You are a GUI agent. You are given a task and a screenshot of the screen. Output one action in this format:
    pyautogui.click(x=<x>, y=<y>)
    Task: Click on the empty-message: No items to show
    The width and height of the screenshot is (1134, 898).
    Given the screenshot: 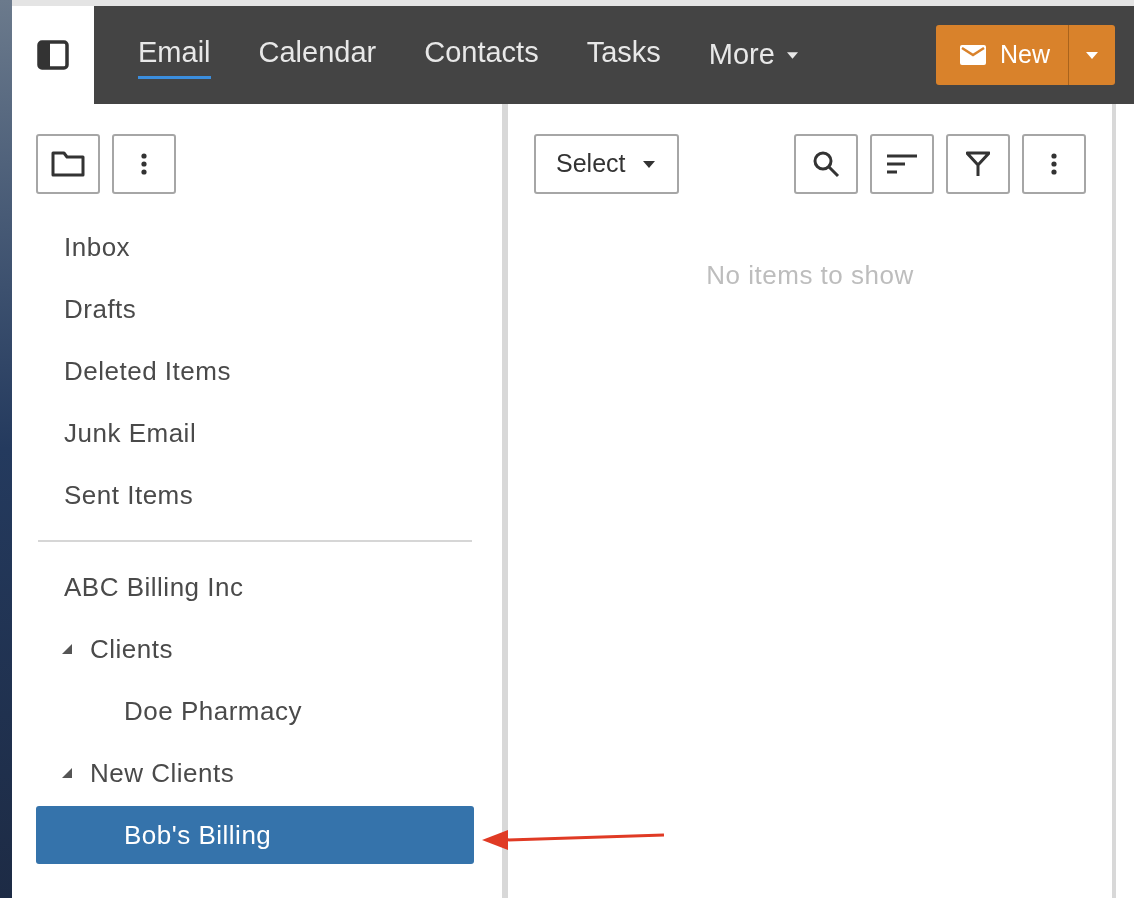 What is the action you would take?
    pyautogui.click(x=810, y=275)
    